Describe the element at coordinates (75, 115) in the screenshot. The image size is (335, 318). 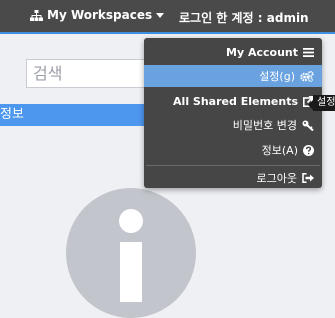
I see `selected-nav-item: 정보` at that location.